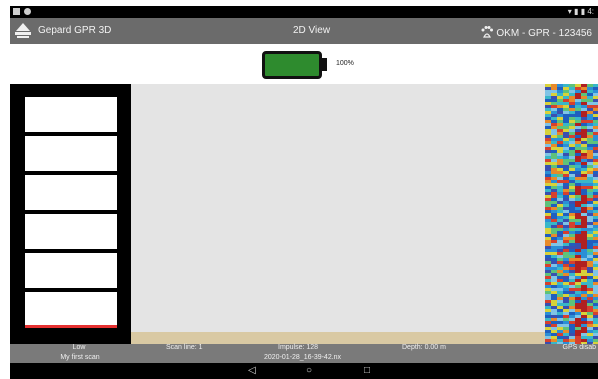  Describe the element at coordinates (309, 371) in the screenshot. I see `home-button: ○` at that location.